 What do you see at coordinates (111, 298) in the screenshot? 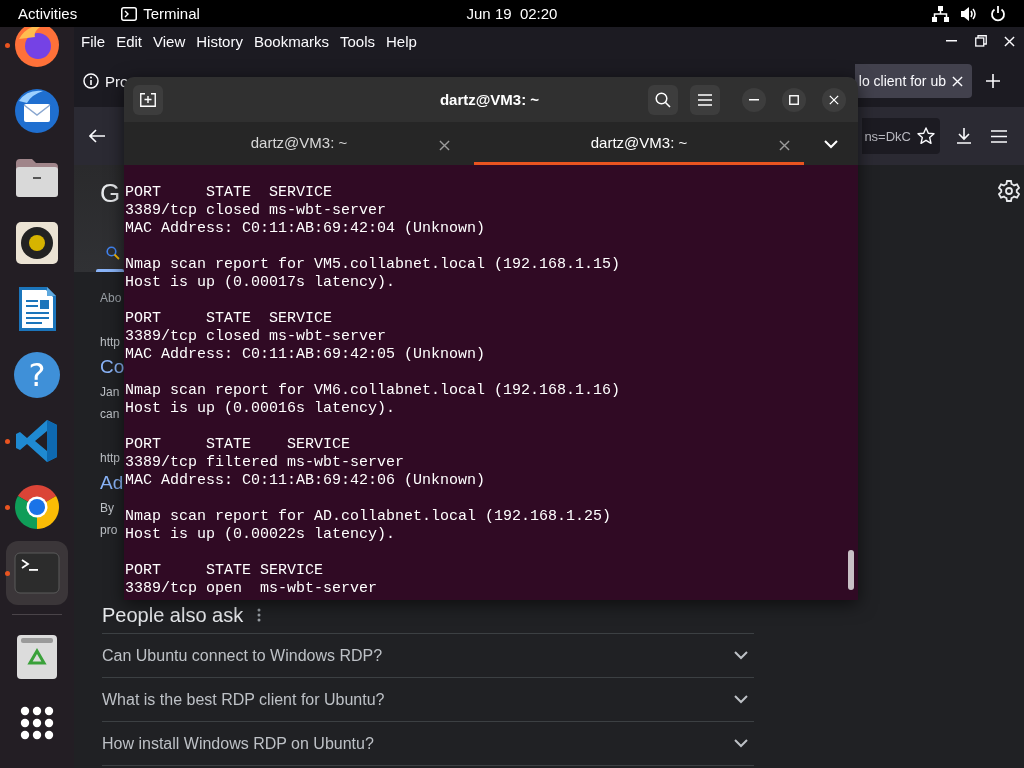
I see `result-stats-text: Abo` at bounding box center [111, 298].